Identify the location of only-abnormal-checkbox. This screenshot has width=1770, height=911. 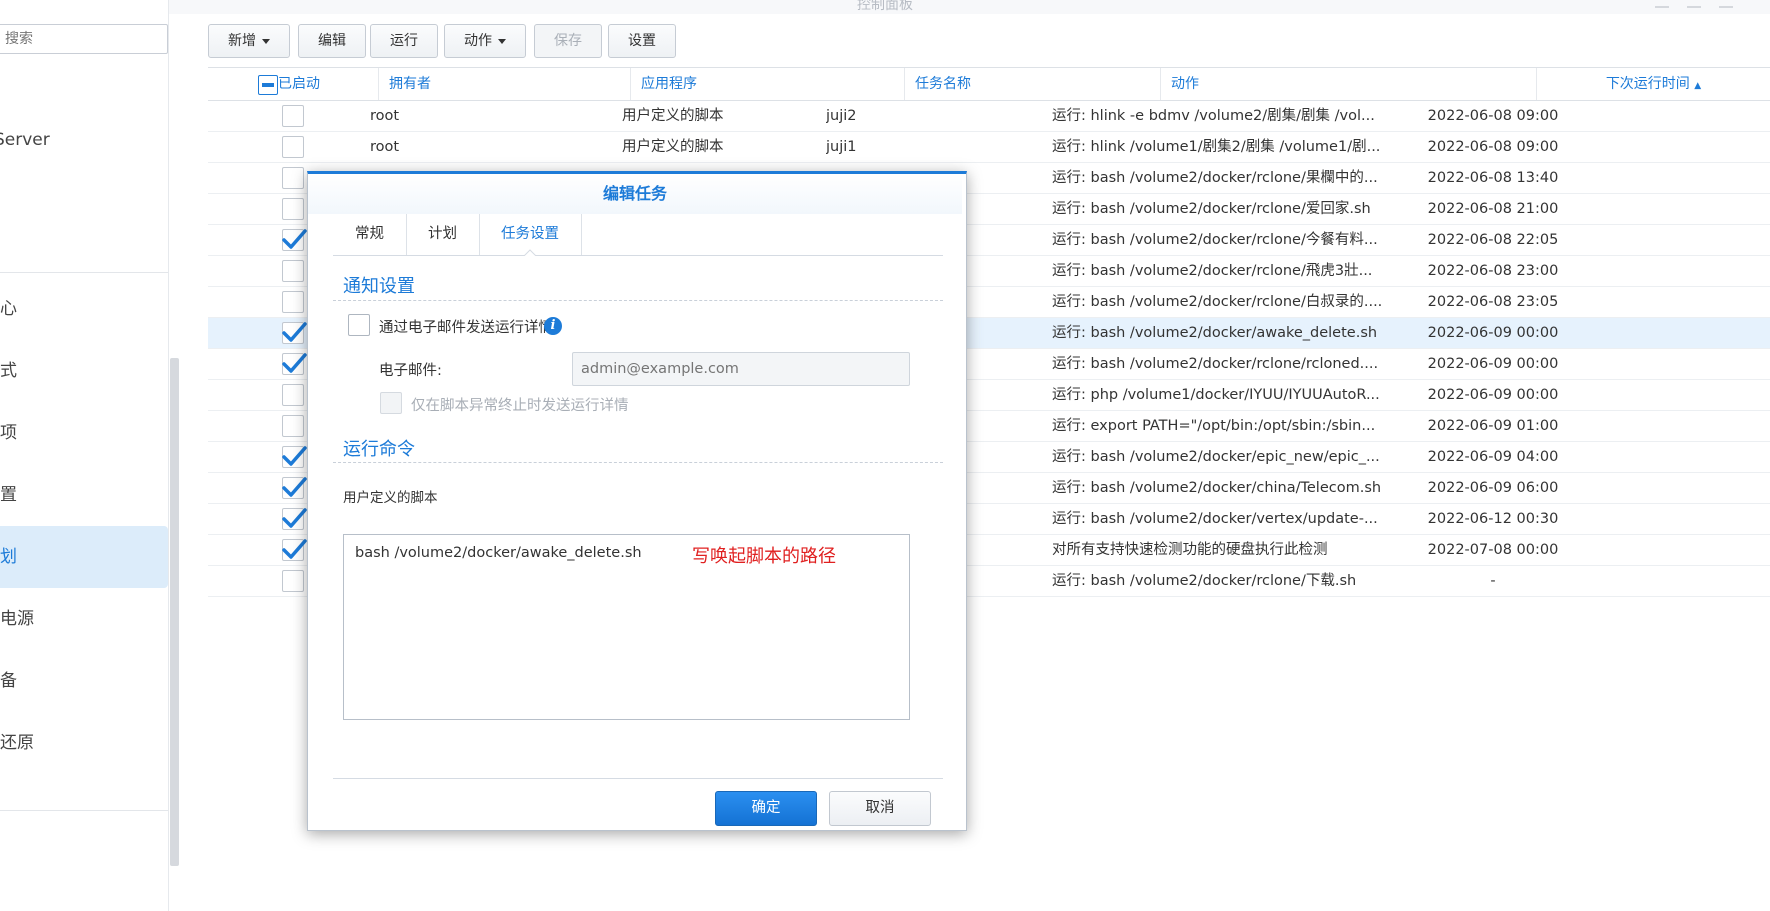
(391, 403).